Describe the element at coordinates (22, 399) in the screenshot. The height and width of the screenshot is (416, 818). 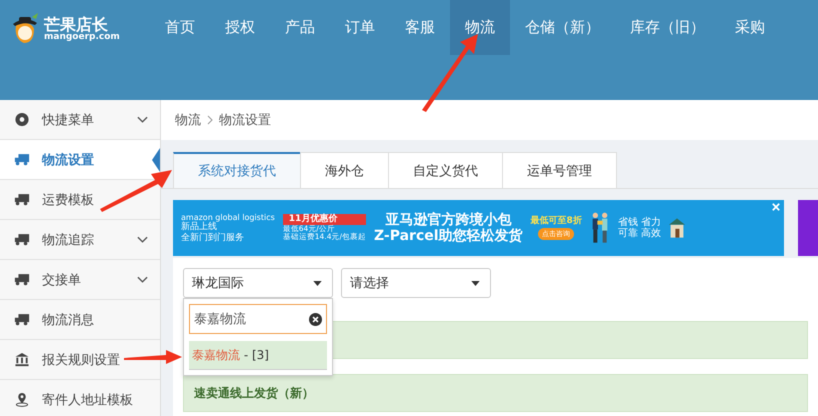
I see `location-pin-icon` at that location.